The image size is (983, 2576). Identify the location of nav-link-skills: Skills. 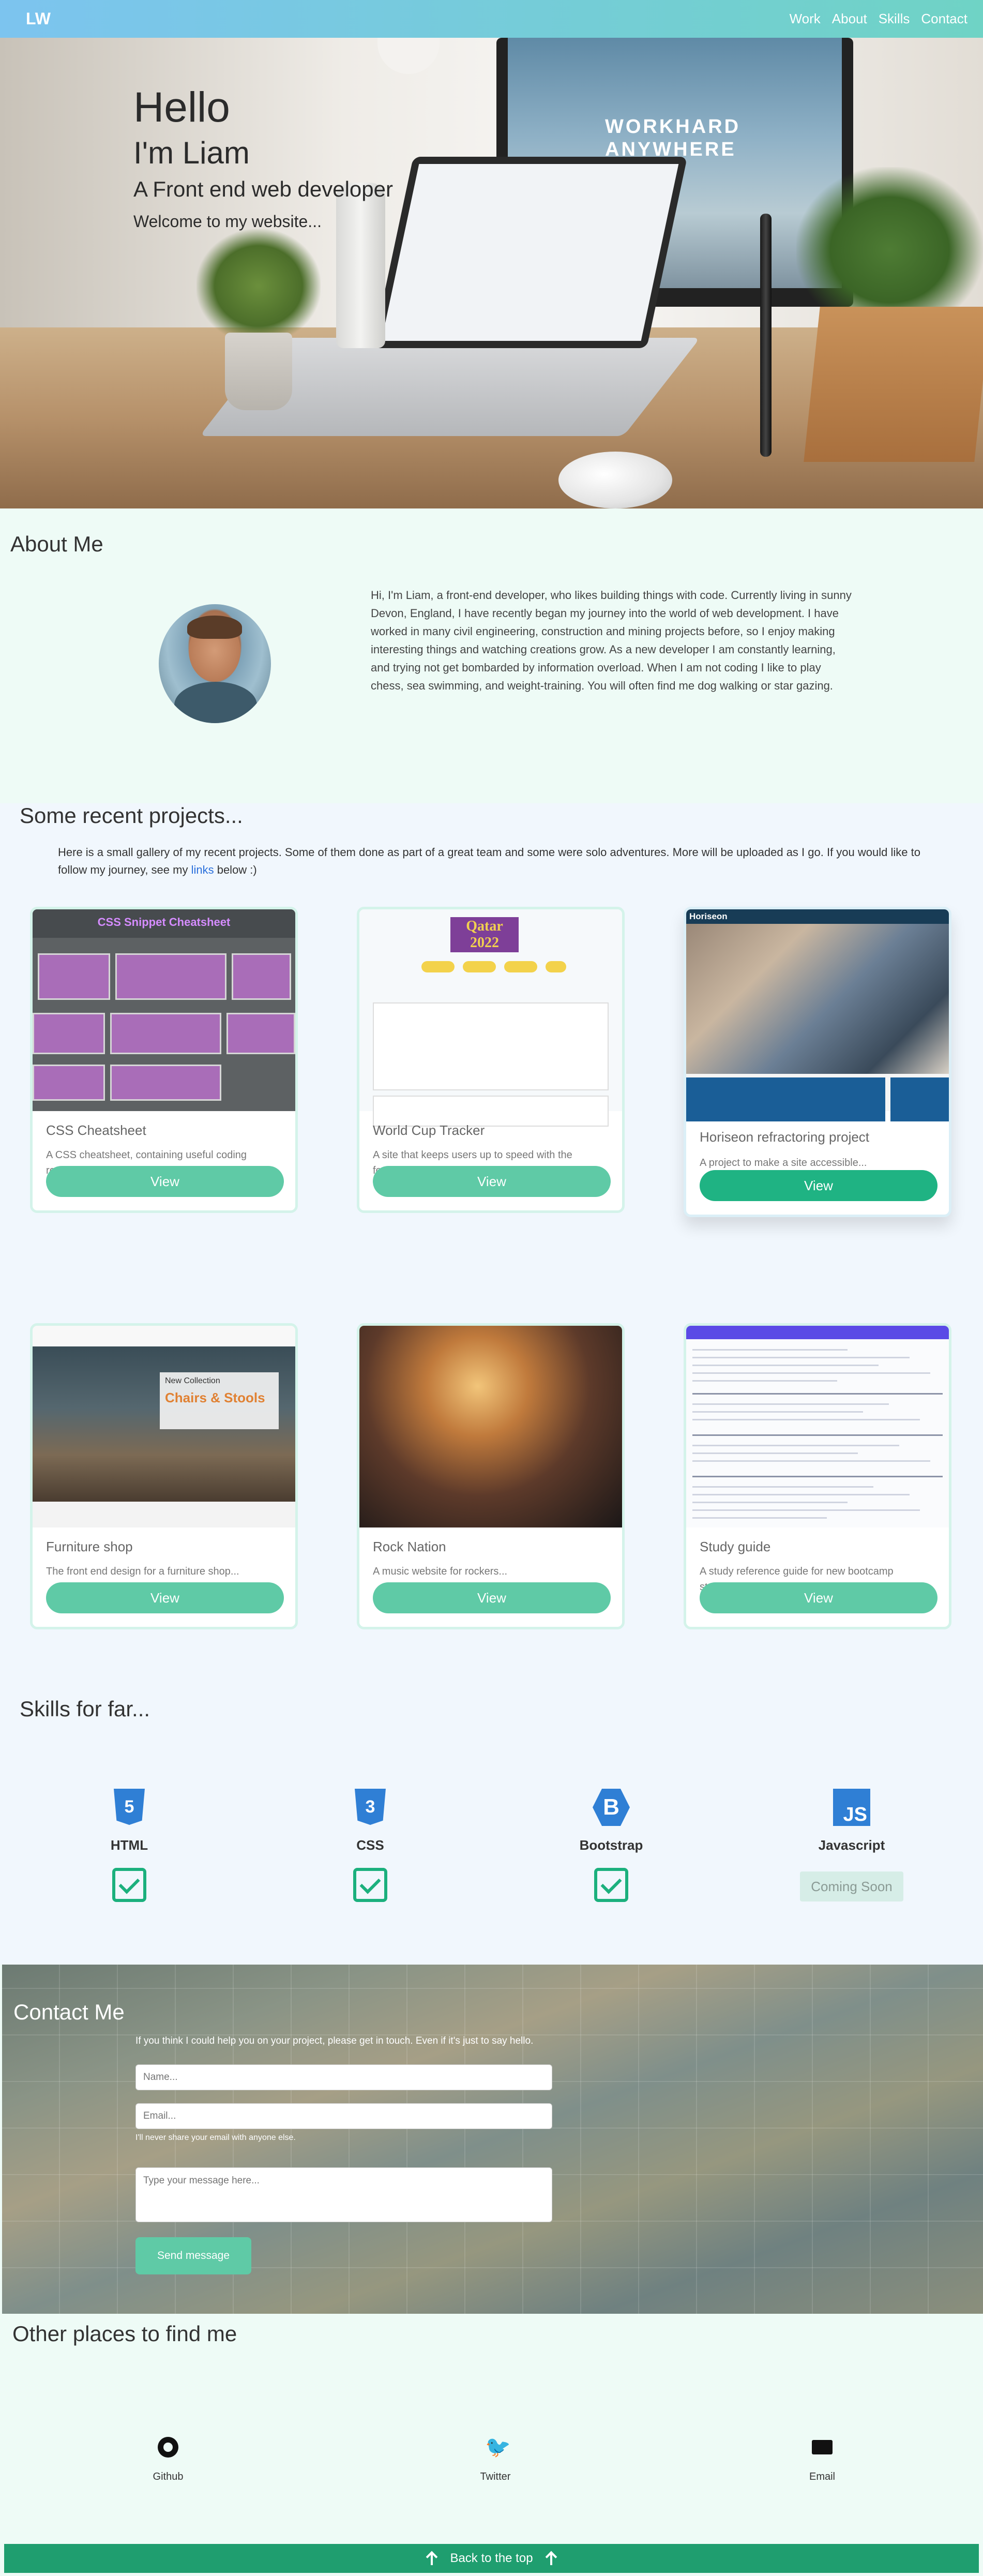
(894, 19).